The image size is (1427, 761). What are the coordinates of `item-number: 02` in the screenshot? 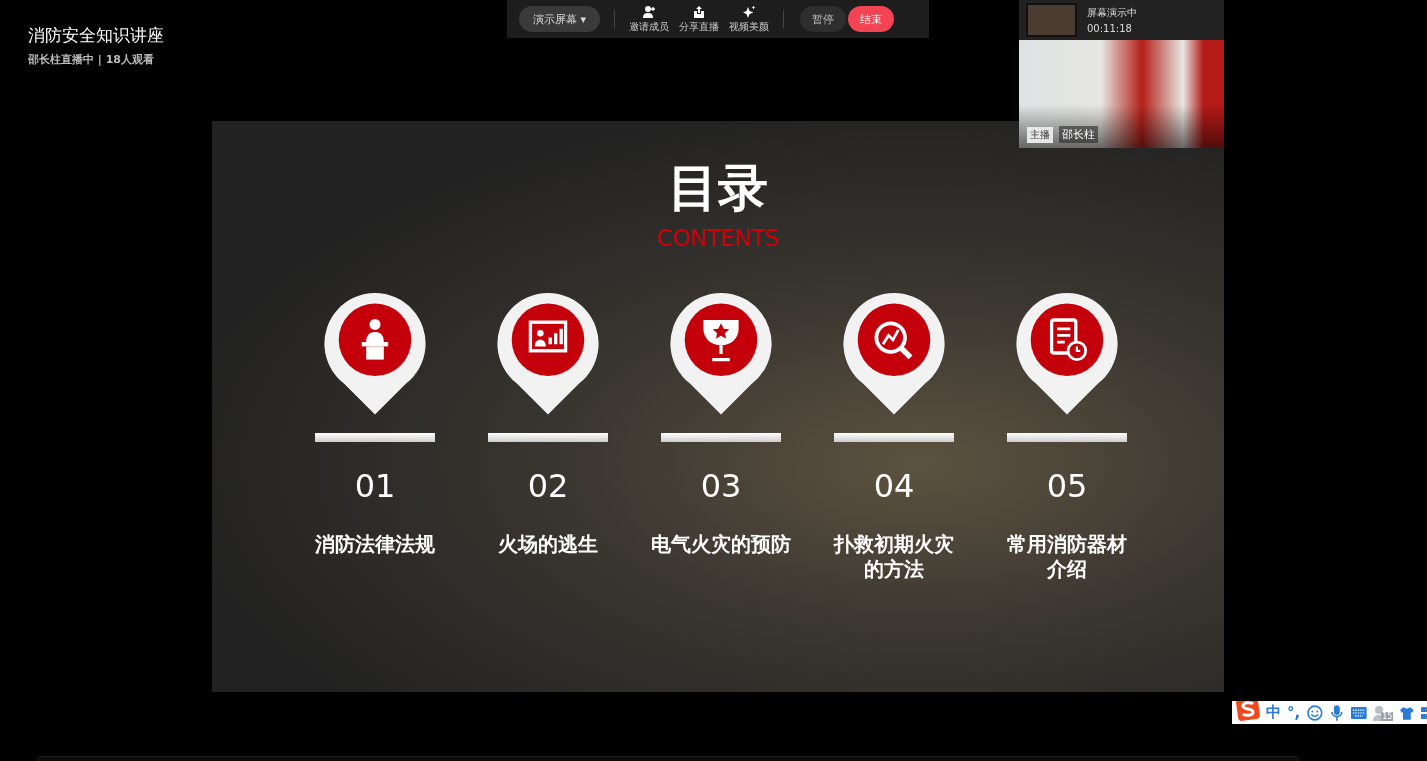 It's located at (548, 486).